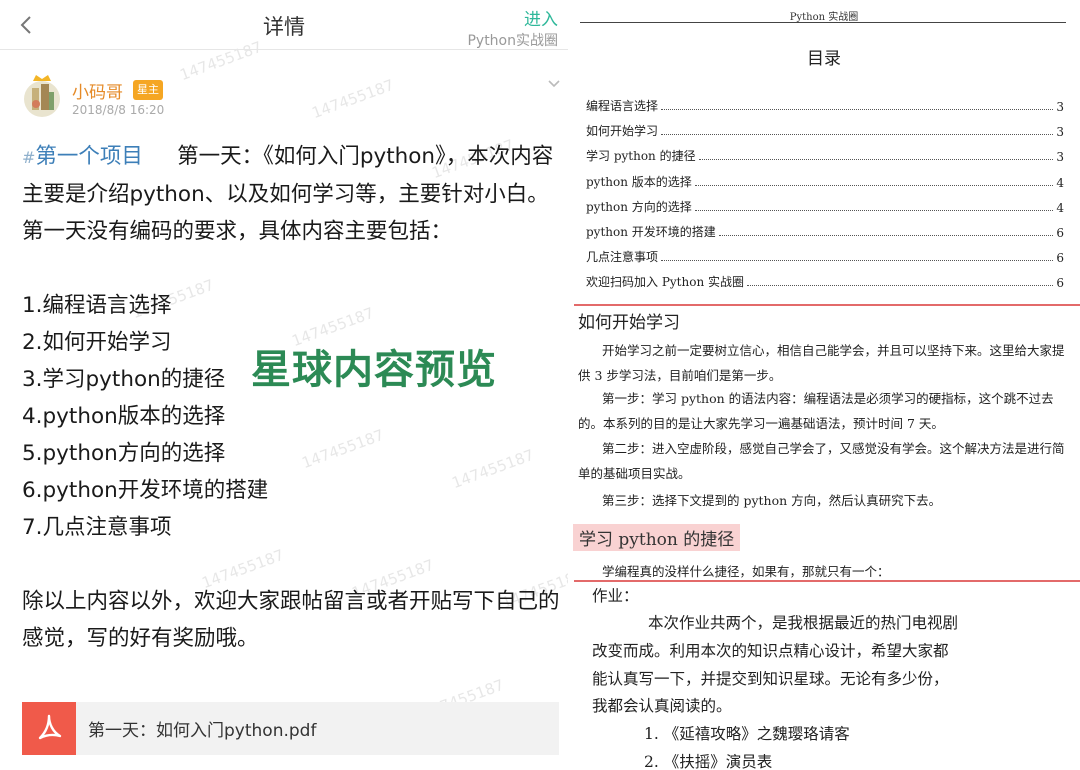 The image size is (1080, 770). What do you see at coordinates (512, 40) in the screenshot?
I see `circle-name: Python实战圈` at bounding box center [512, 40].